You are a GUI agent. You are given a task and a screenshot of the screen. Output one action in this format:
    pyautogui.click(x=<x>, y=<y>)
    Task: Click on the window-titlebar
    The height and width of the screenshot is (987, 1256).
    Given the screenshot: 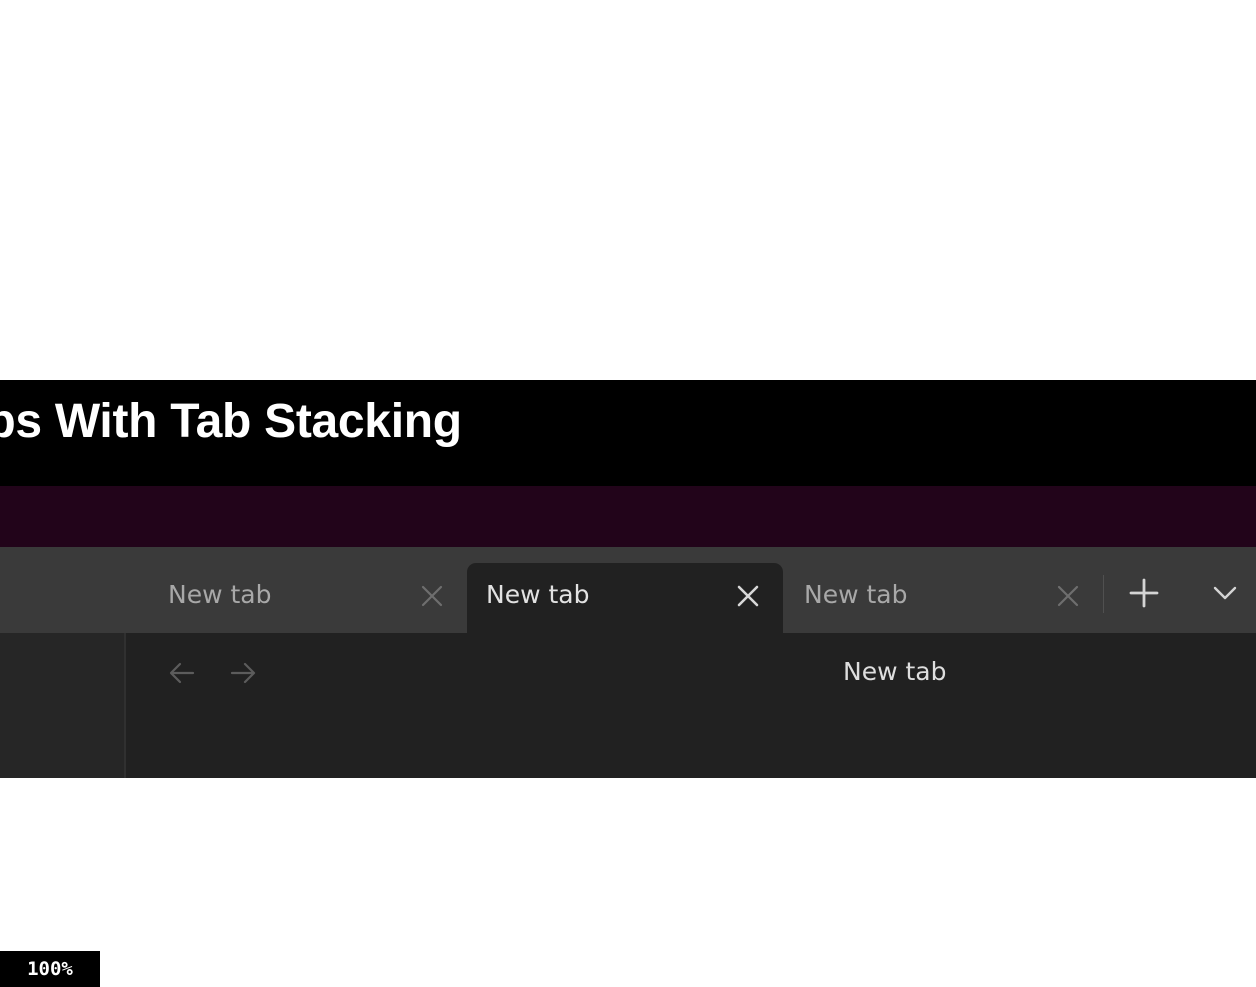 What is the action you would take?
    pyautogui.click(x=628, y=516)
    